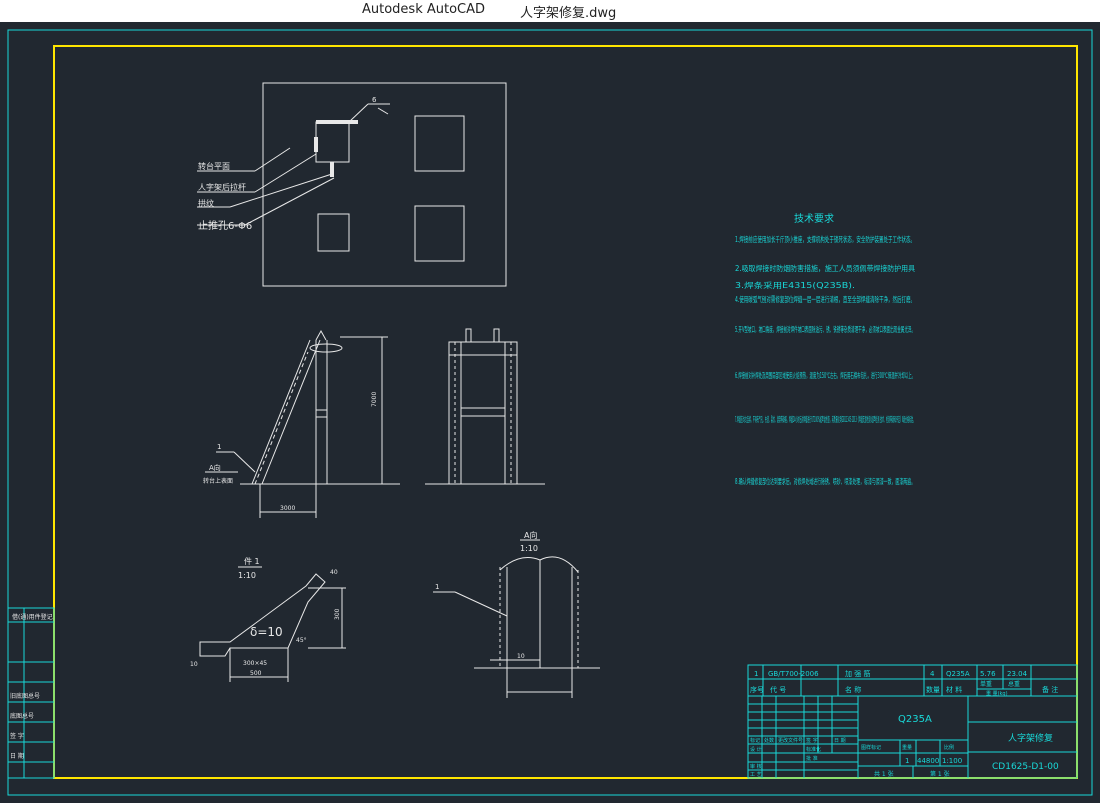  What do you see at coordinates (907, 747) in the screenshot?
I see `tb-scale-label-2: 重量` at bounding box center [907, 747].